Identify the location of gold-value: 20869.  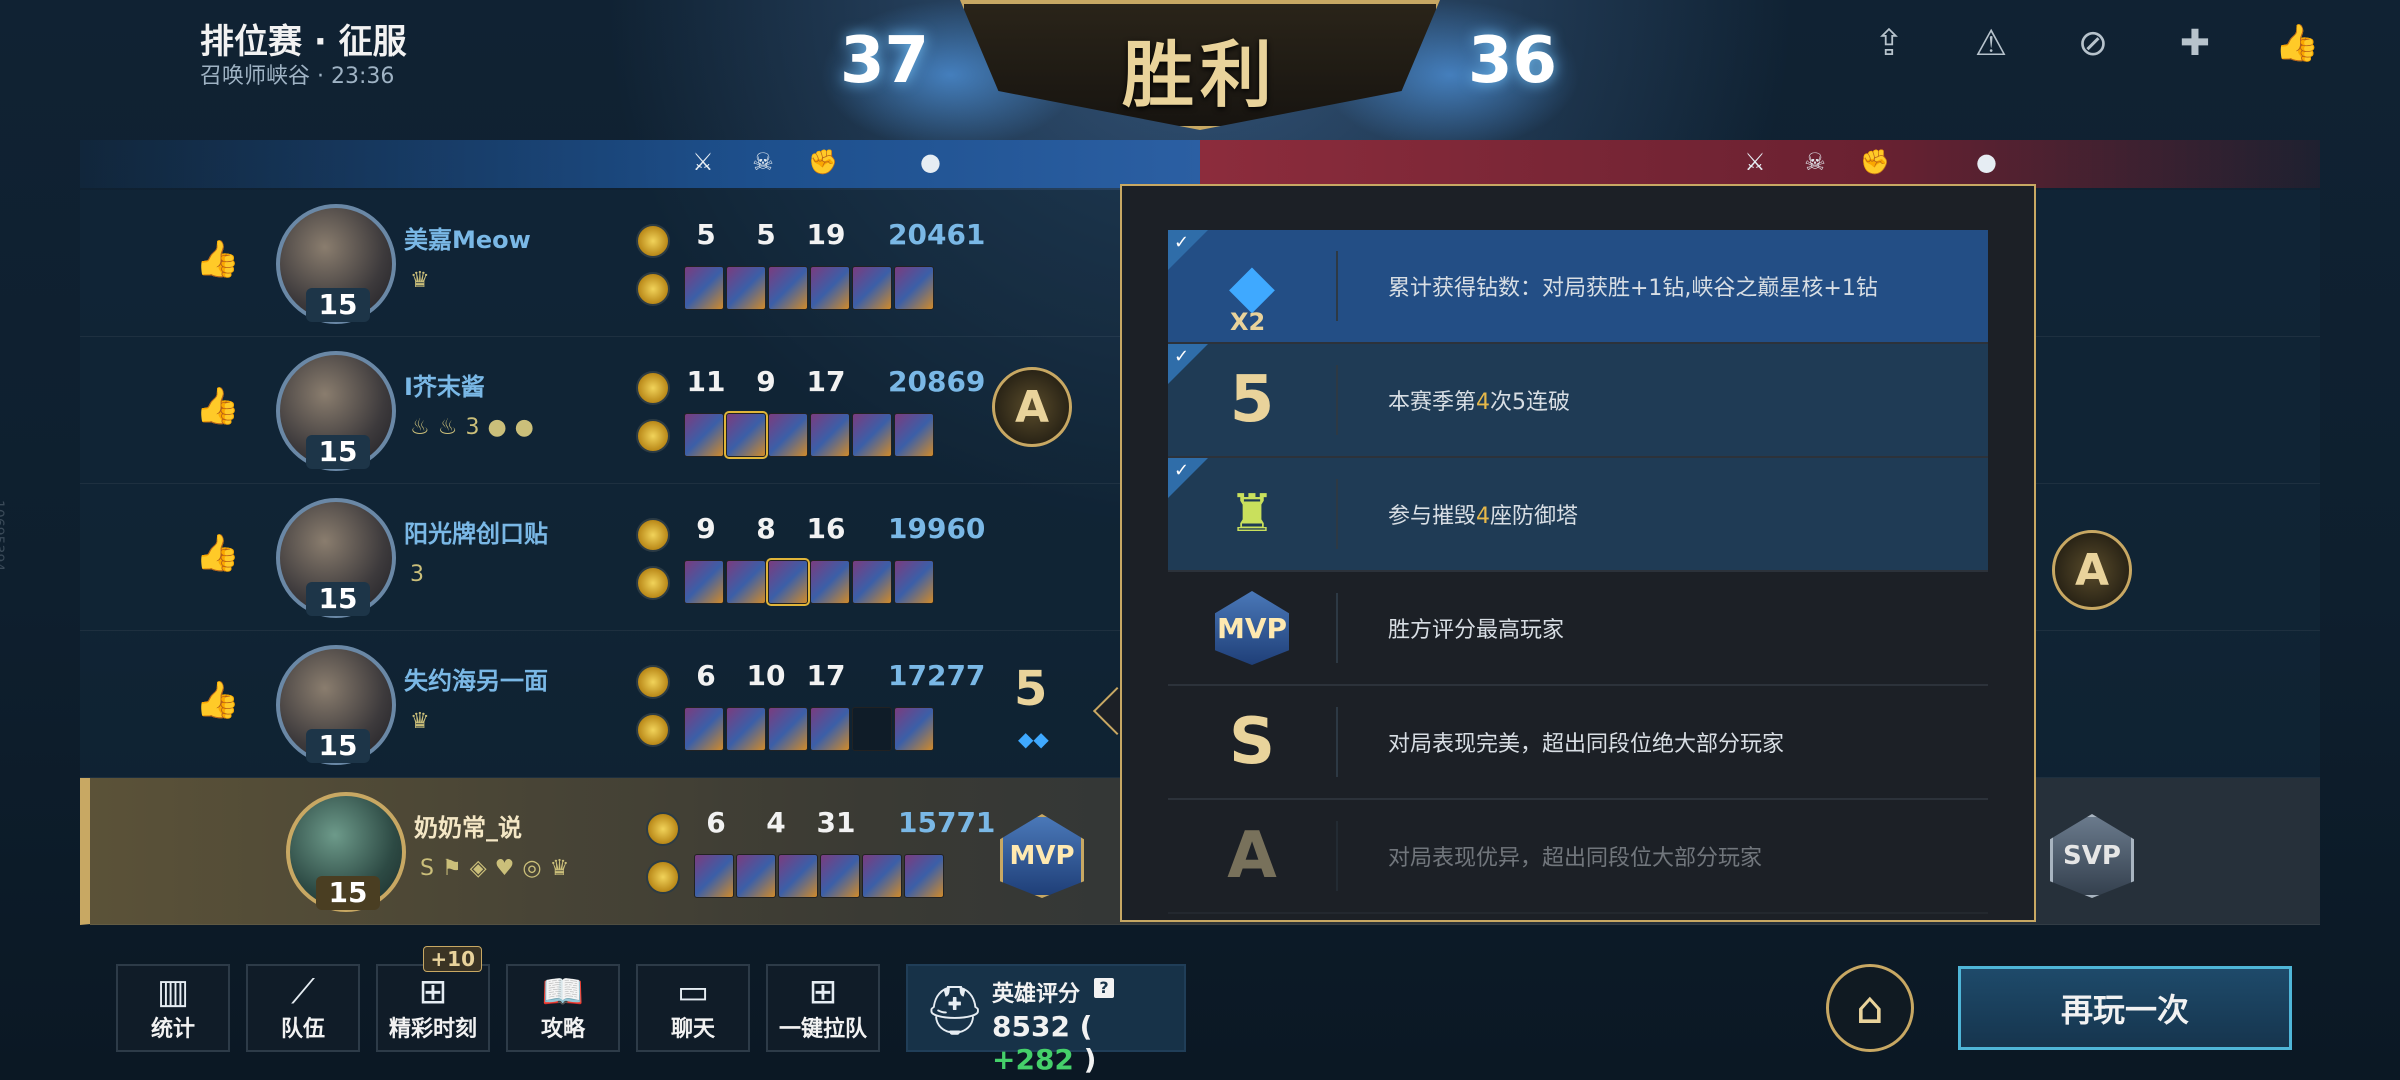
(937, 381).